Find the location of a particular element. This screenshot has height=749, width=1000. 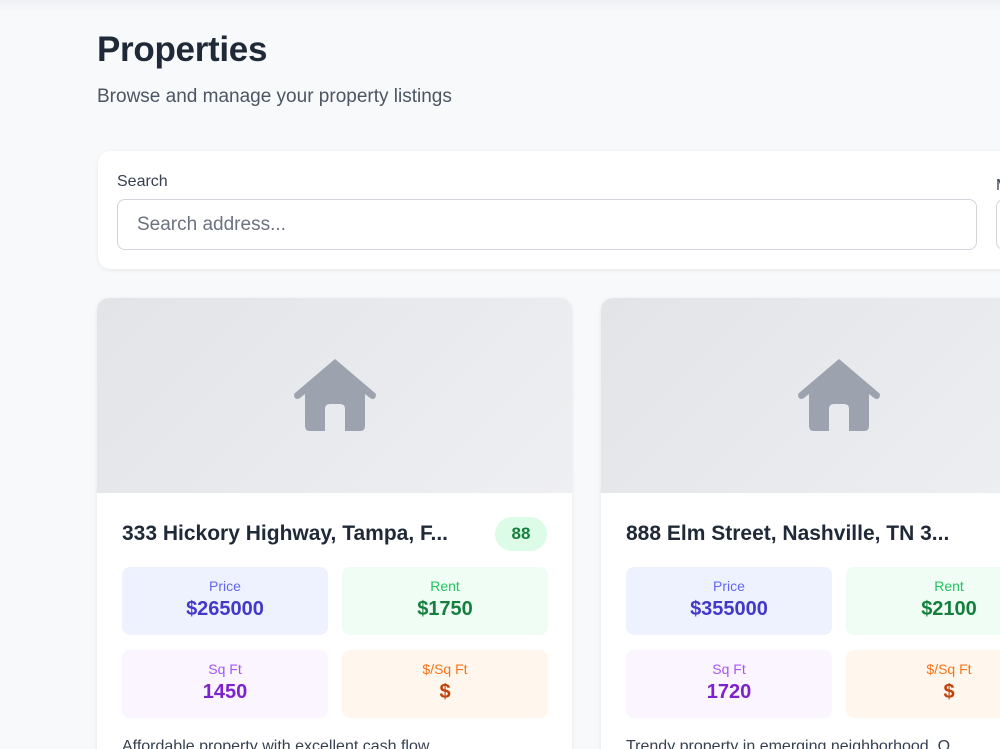

page-subtitle: Browse and manage your property listings is located at coordinates (274, 96).